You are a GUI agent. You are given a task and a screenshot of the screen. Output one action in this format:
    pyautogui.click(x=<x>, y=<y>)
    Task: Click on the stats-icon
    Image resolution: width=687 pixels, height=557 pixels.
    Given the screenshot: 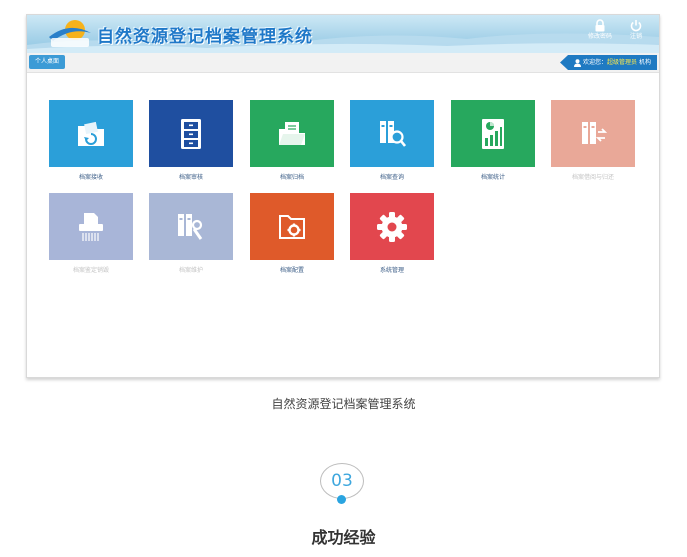 What is the action you would take?
    pyautogui.click(x=493, y=133)
    